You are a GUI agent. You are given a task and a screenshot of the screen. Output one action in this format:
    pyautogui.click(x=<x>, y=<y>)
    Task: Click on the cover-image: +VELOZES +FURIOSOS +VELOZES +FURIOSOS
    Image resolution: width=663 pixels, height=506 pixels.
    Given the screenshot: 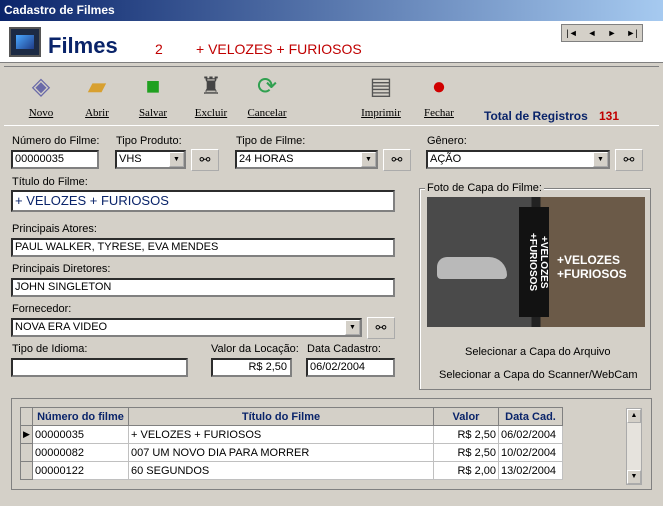 What is the action you would take?
    pyautogui.click(x=536, y=262)
    